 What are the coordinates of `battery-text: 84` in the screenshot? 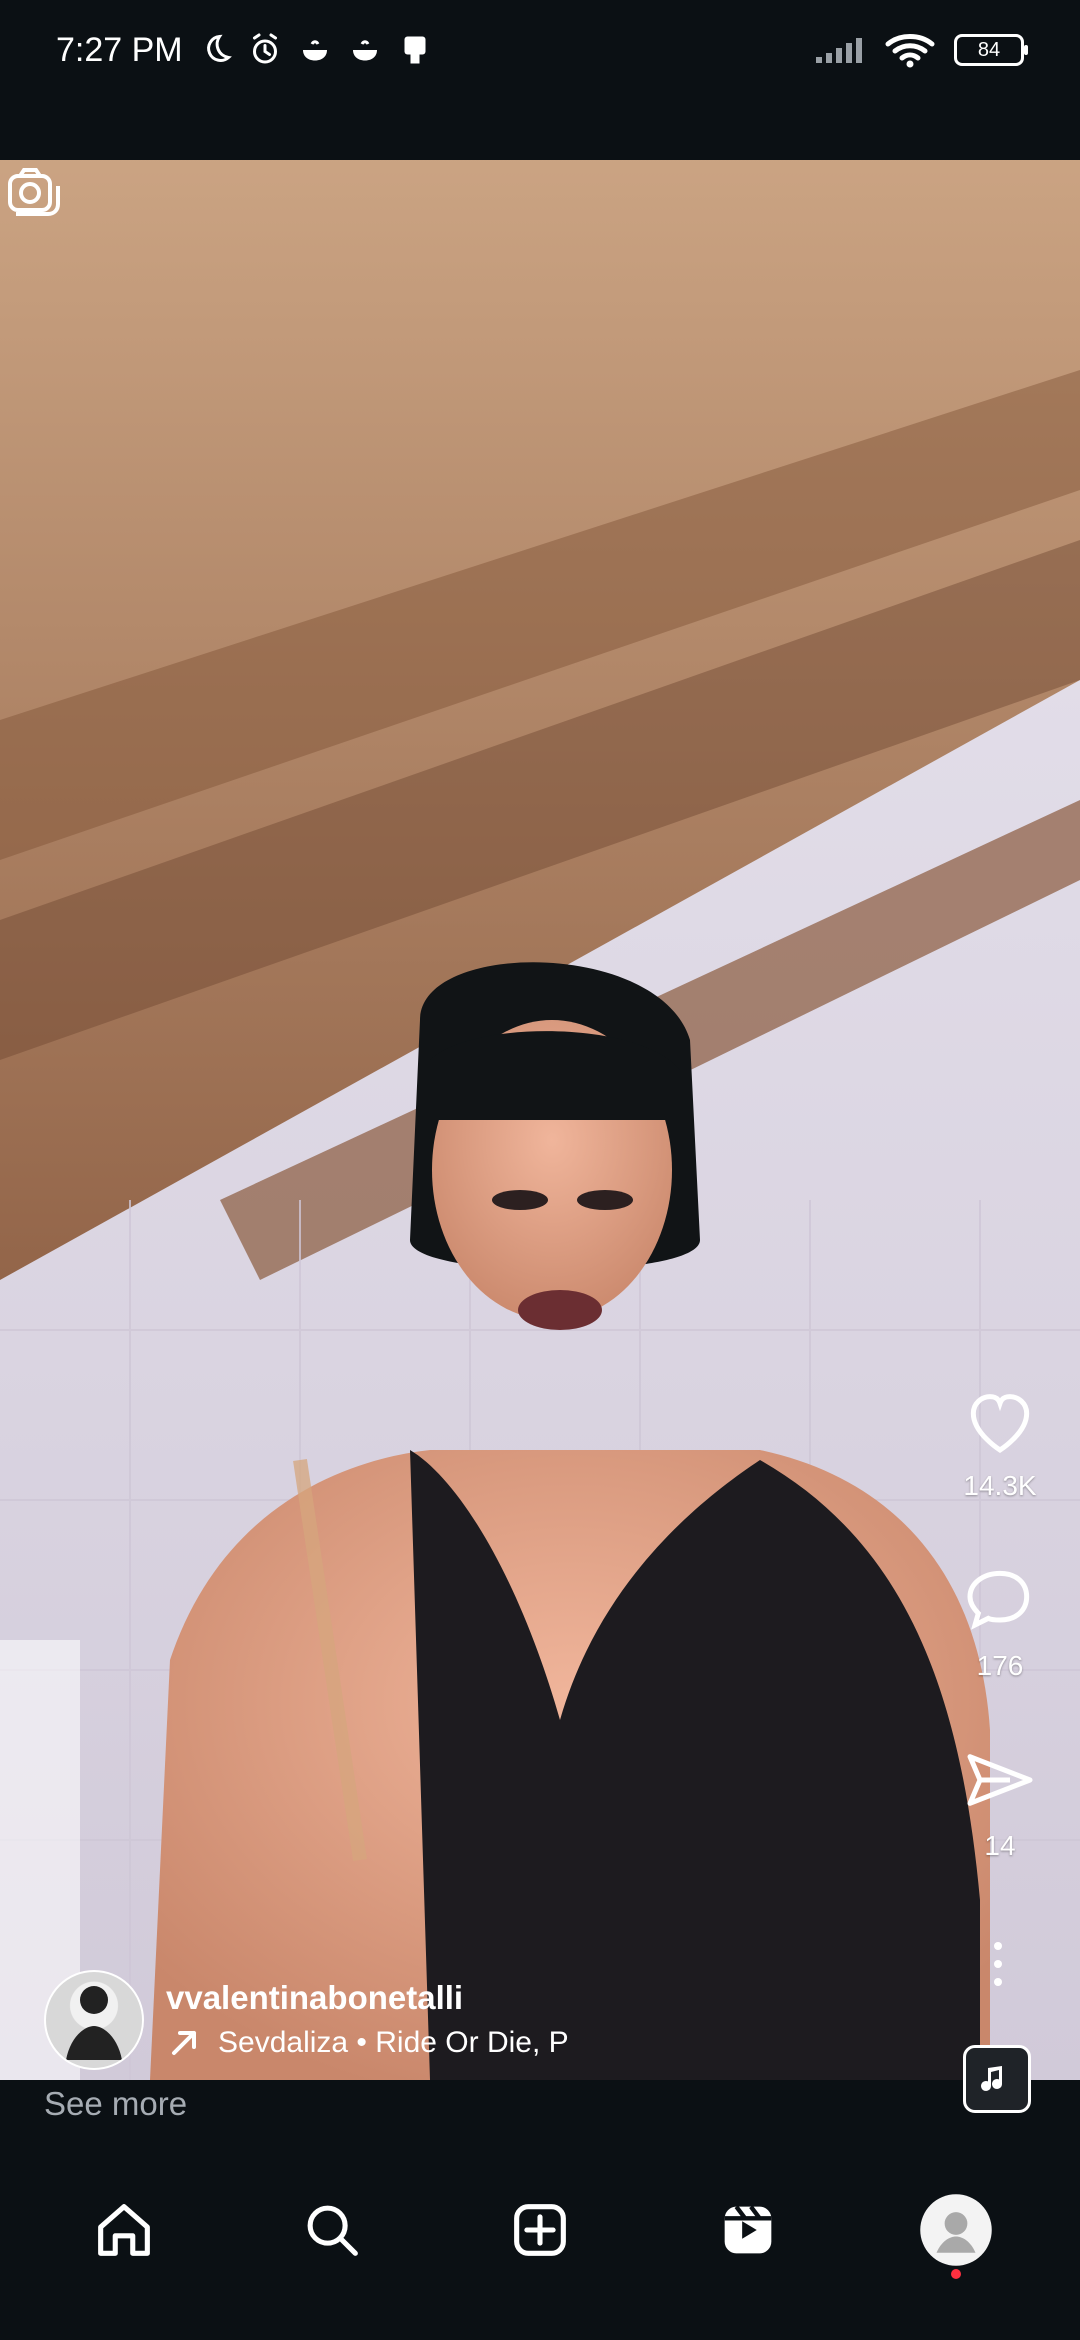 It's located at (989, 49).